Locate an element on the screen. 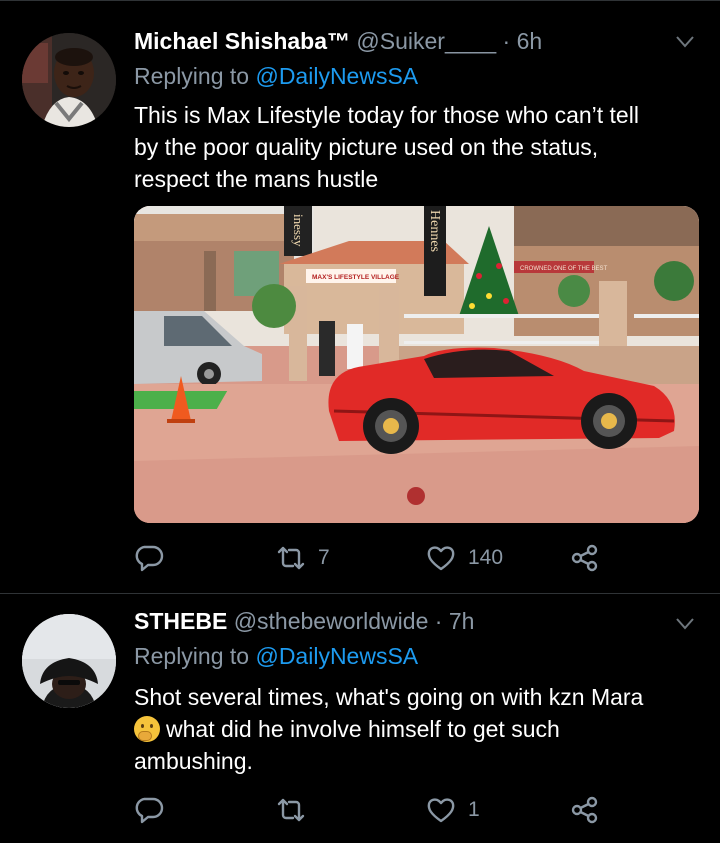  handle: @sthebeworldwide is located at coordinates (331, 621).